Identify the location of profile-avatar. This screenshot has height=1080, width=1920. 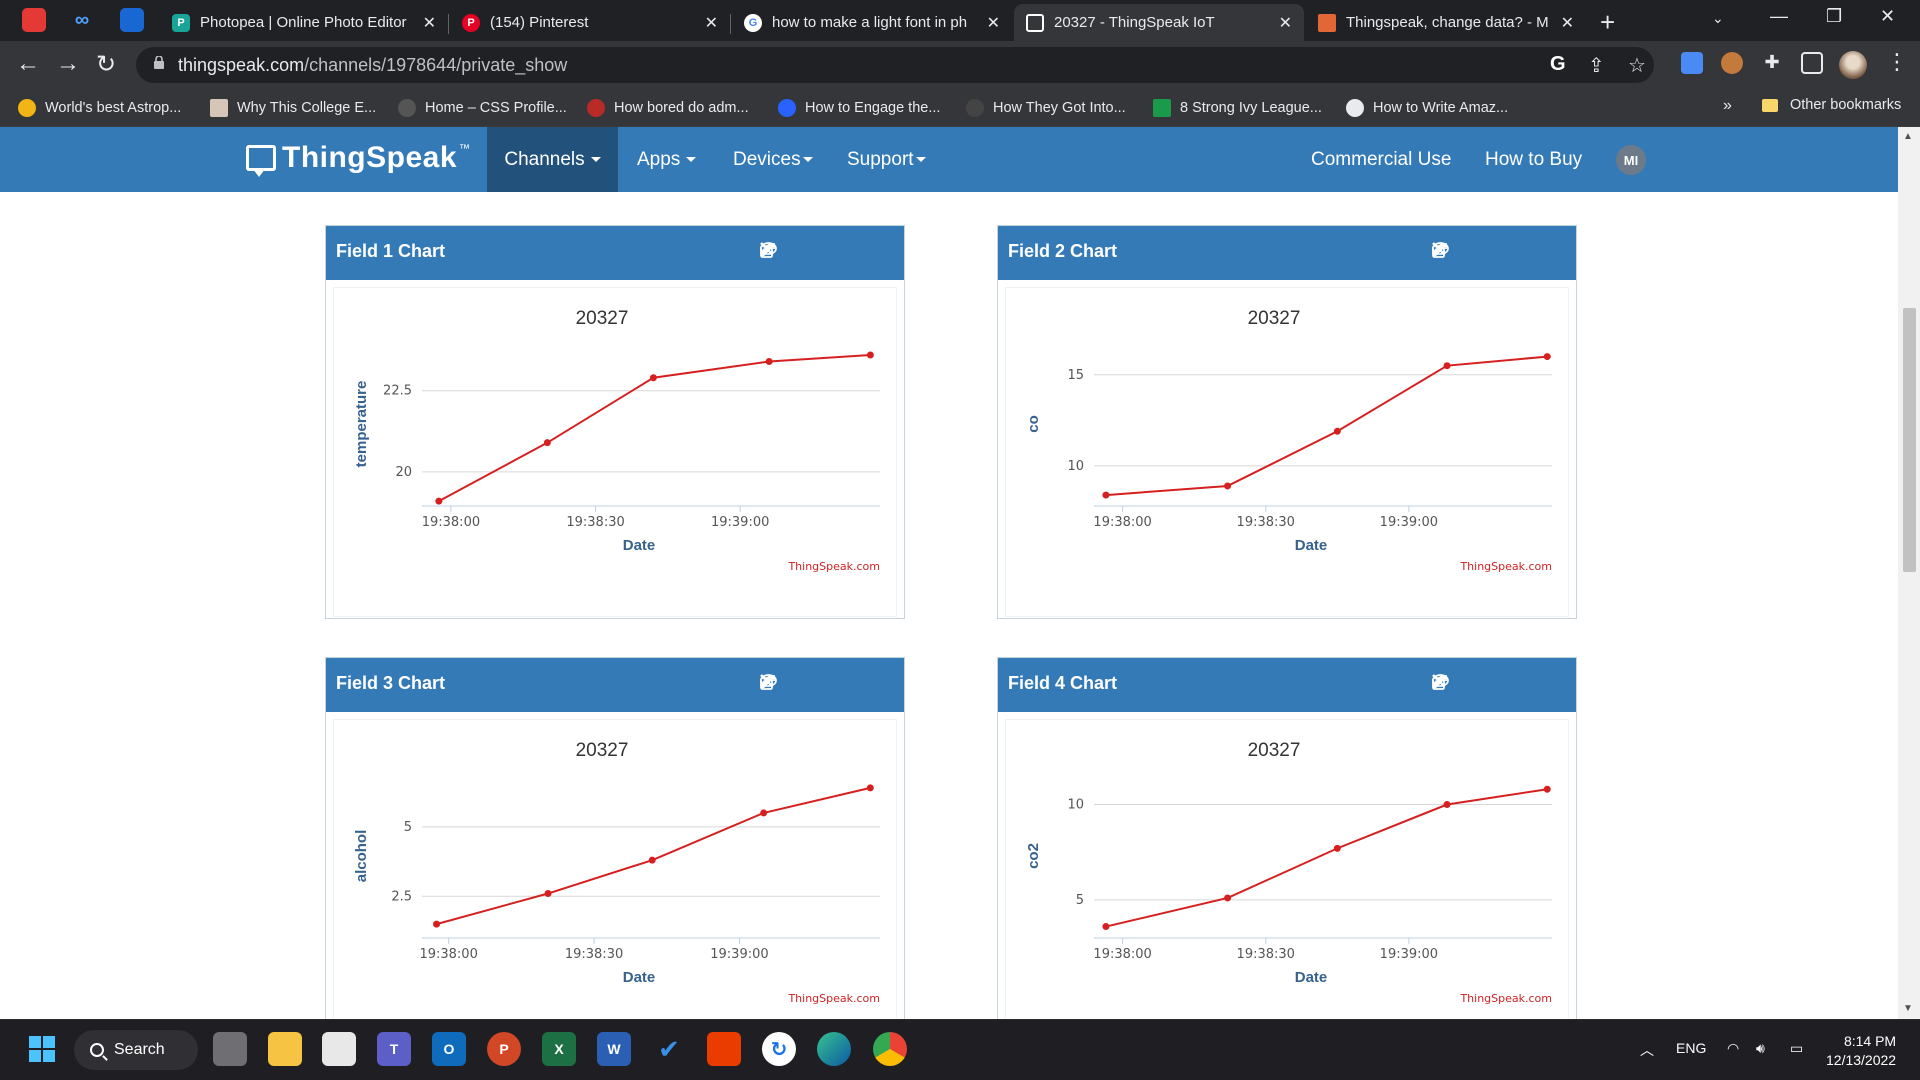
(1853, 65).